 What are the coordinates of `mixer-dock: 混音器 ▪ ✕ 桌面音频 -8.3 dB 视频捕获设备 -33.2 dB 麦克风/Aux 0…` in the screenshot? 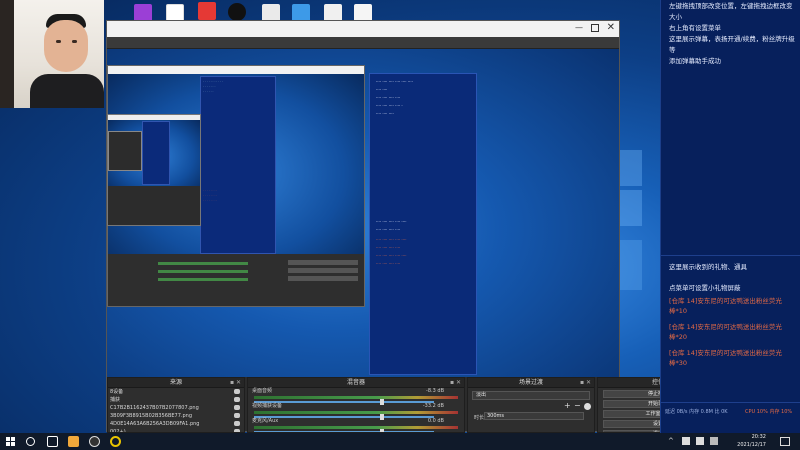 It's located at (356, 405).